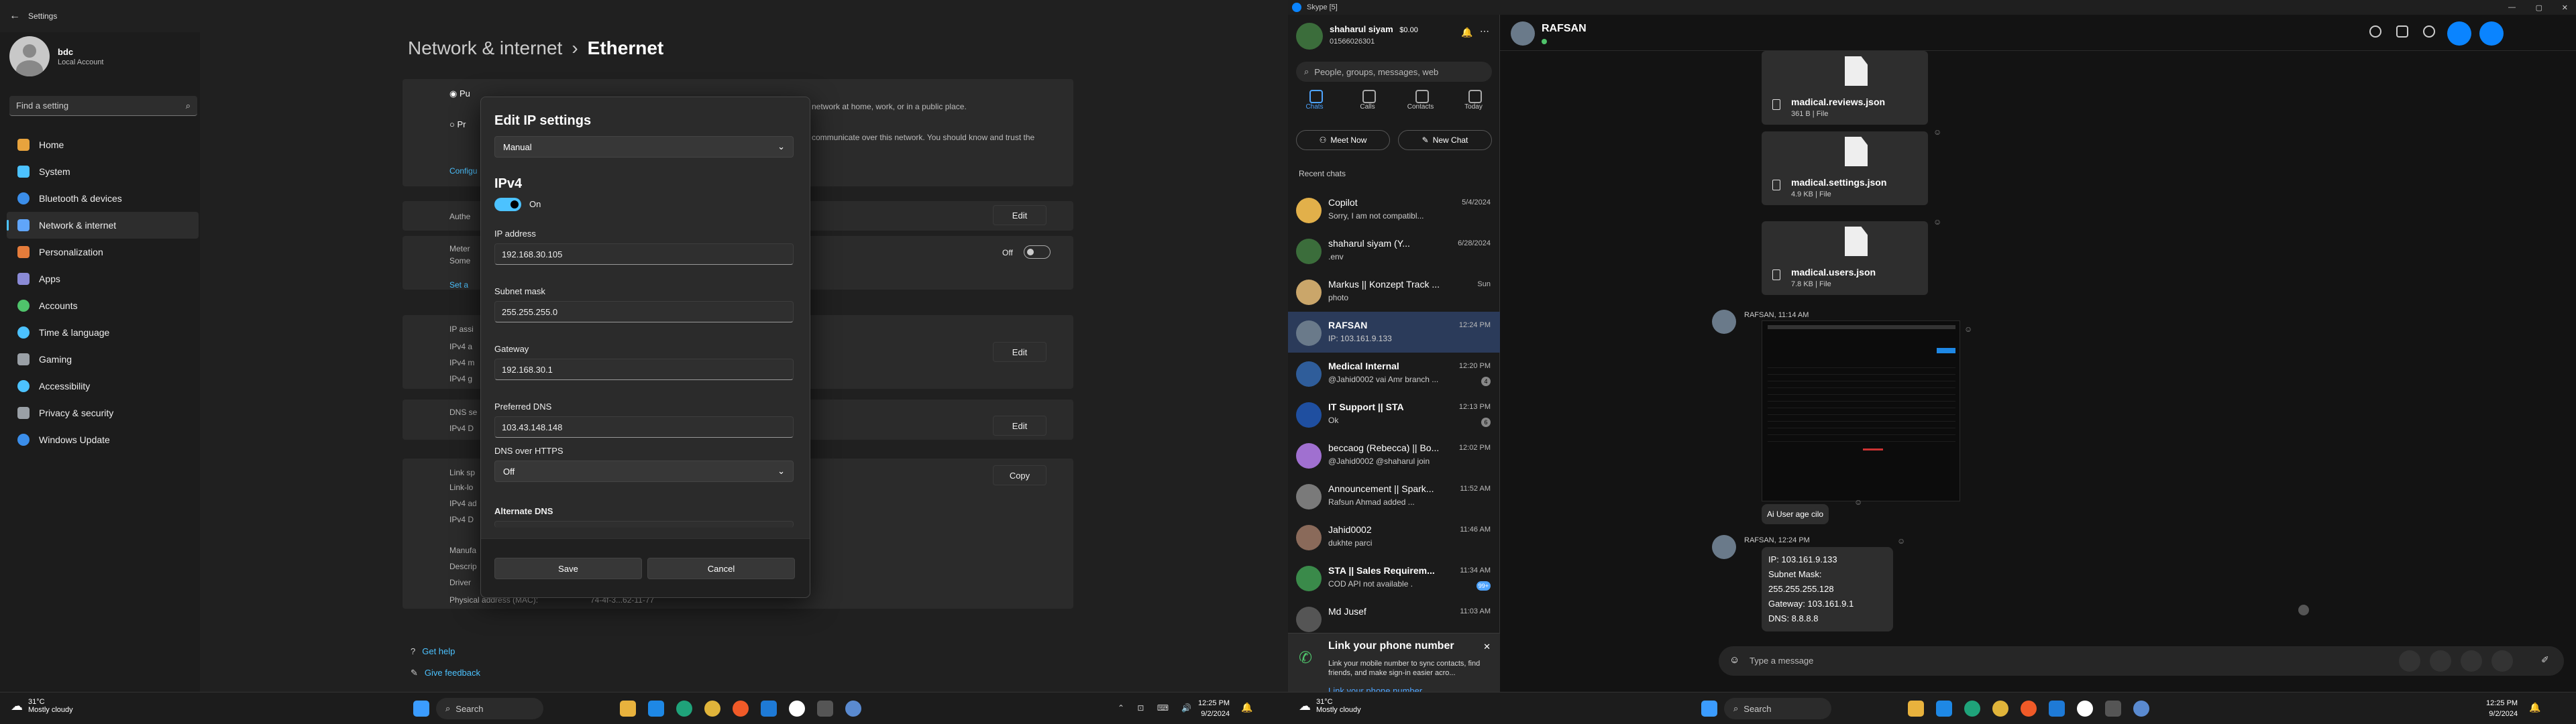  Describe the element at coordinates (103, 278) in the screenshot. I see `nav-item-apps: Apps` at that location.